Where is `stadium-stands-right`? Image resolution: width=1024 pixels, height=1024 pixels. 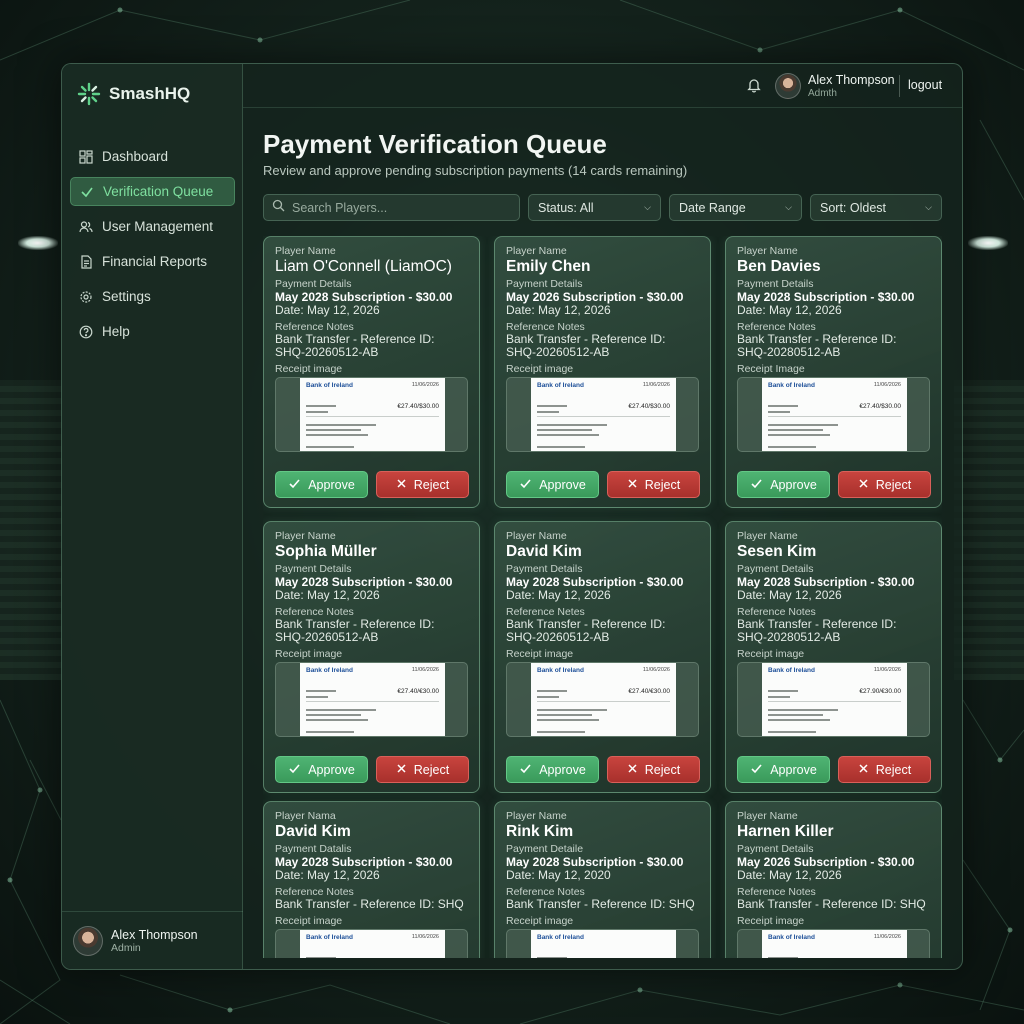
stadium-stands-right is located at coordinates (989, 530).